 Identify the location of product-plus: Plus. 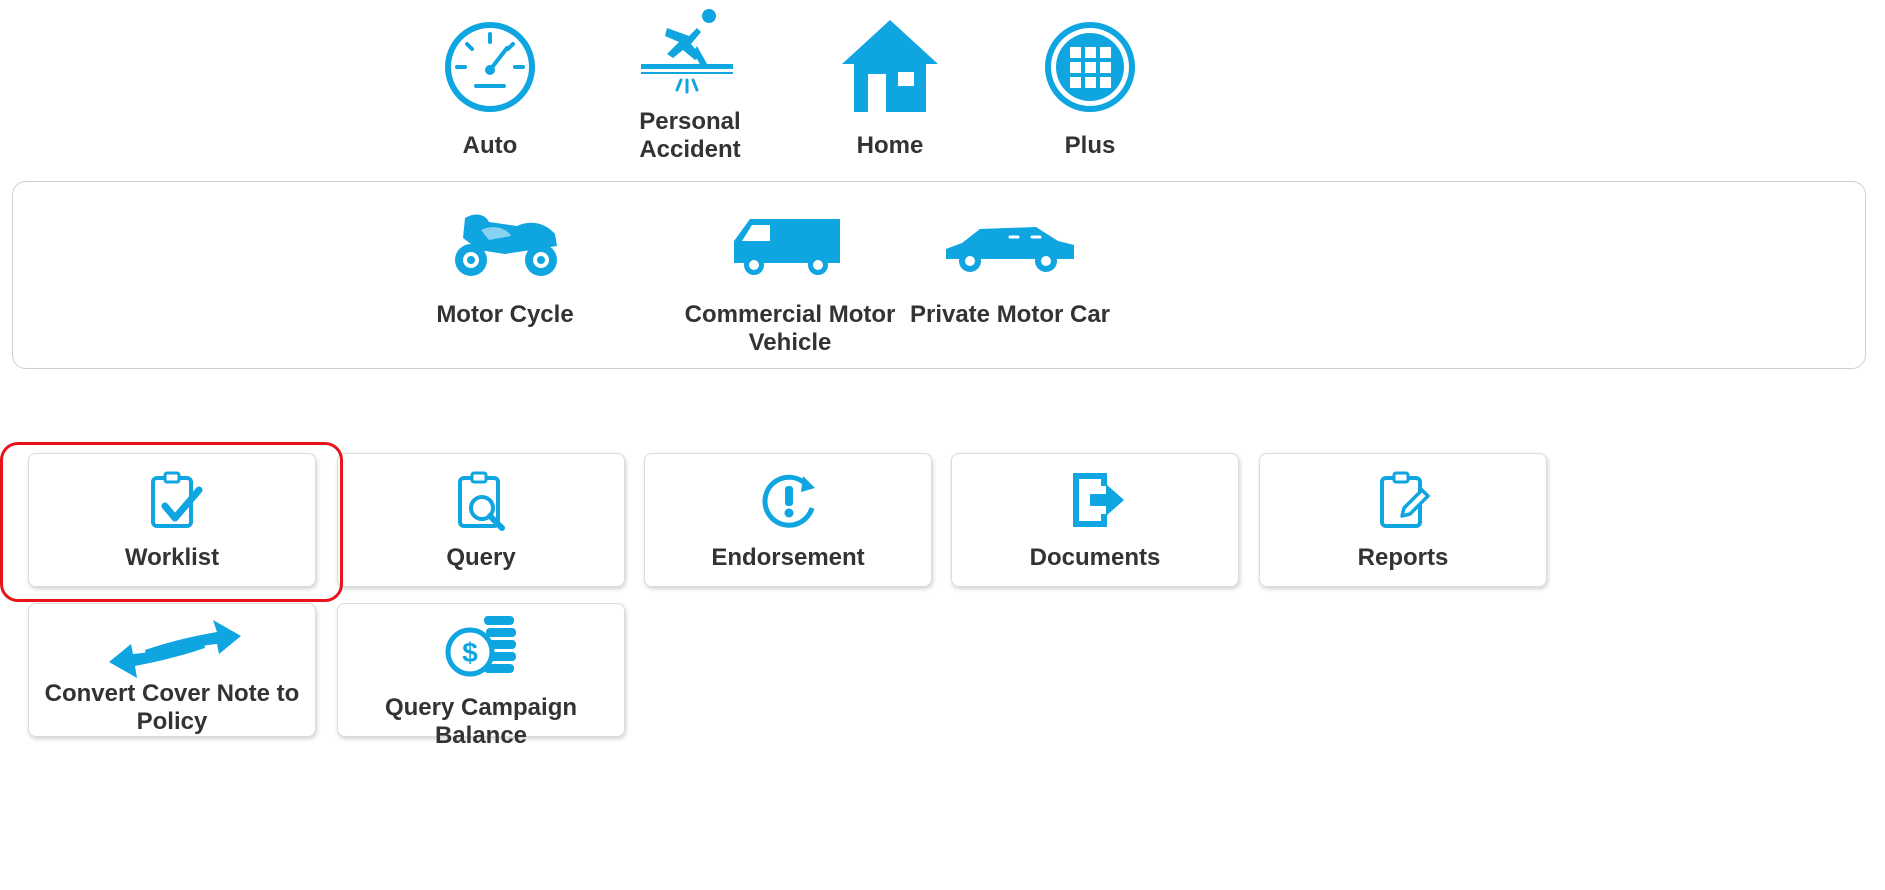
(1090, 90).